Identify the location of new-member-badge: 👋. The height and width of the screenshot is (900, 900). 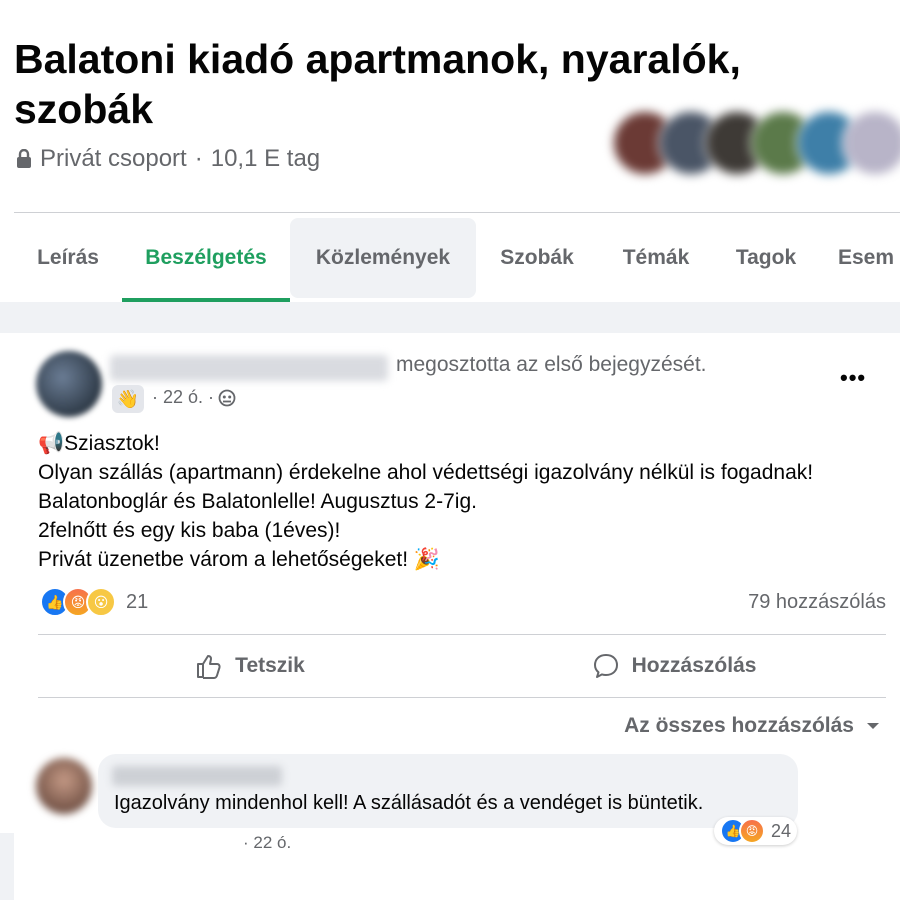
(128, 399).